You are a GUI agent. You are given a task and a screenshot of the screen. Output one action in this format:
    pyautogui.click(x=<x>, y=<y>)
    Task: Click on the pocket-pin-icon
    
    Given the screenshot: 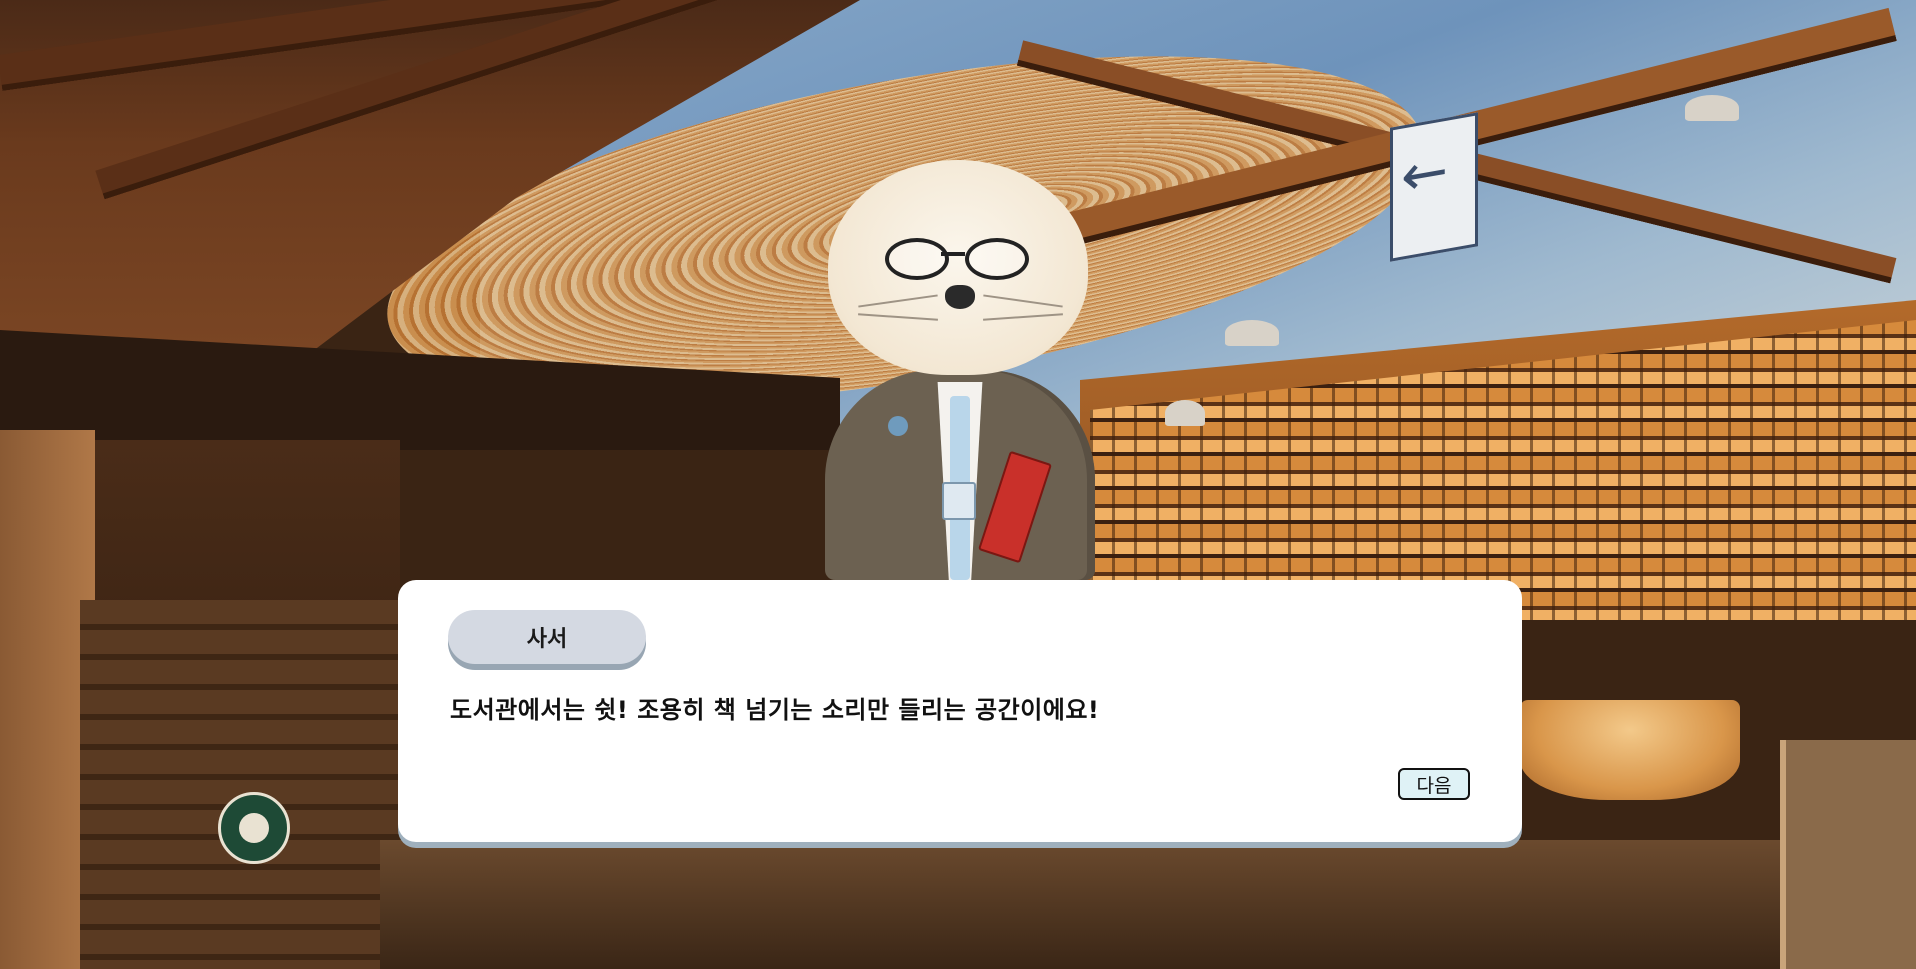 What is the action you would take?
    pyautogui.click(x=898, y=426)
    